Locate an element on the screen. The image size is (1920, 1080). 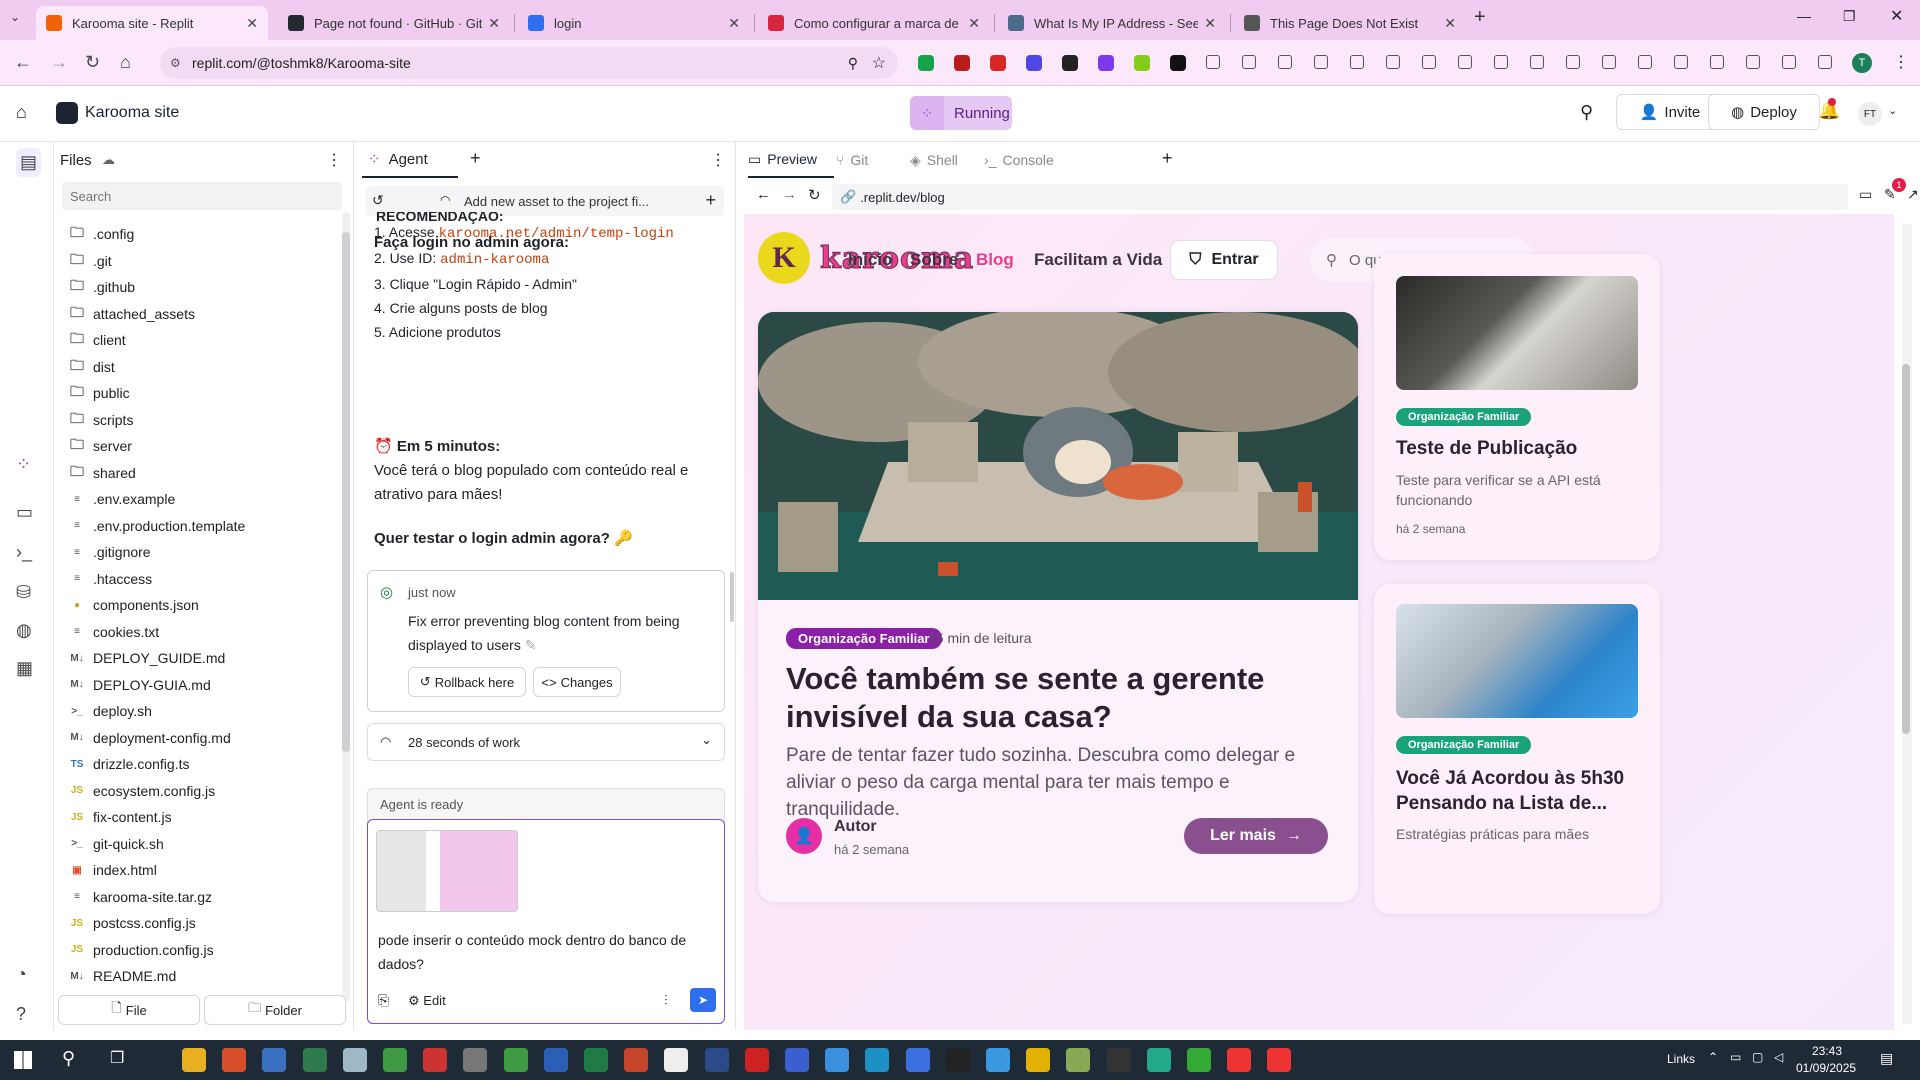
file-tree-item: 🗀 scripts is located at coordinates (101, 420).